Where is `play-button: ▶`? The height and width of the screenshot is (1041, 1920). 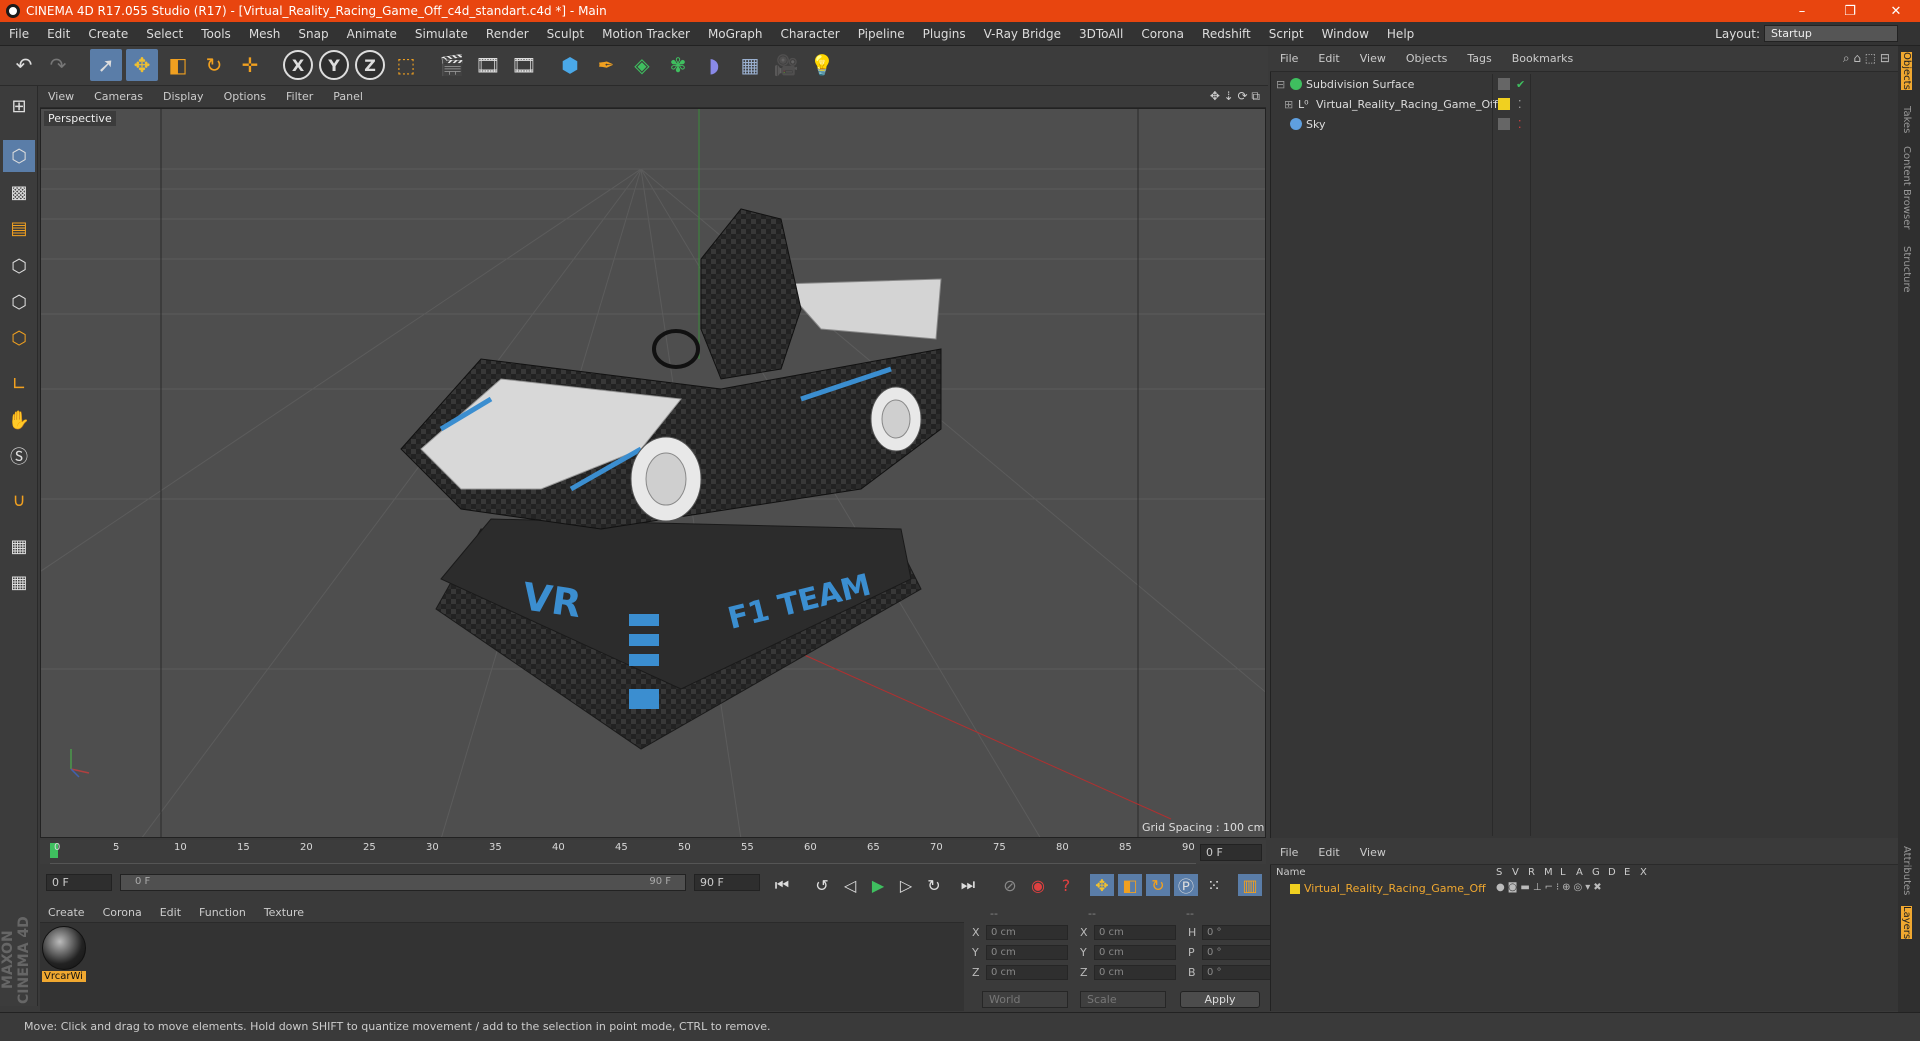 play-button: ▶ is located at coordinates (878, 885).